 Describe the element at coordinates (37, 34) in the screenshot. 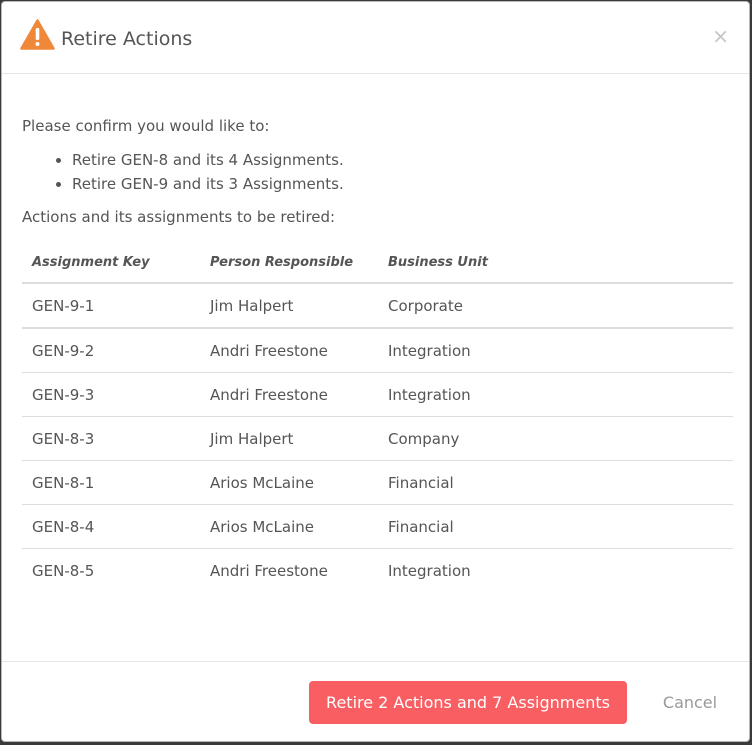

I see `warning-triangle-icon` at that location.